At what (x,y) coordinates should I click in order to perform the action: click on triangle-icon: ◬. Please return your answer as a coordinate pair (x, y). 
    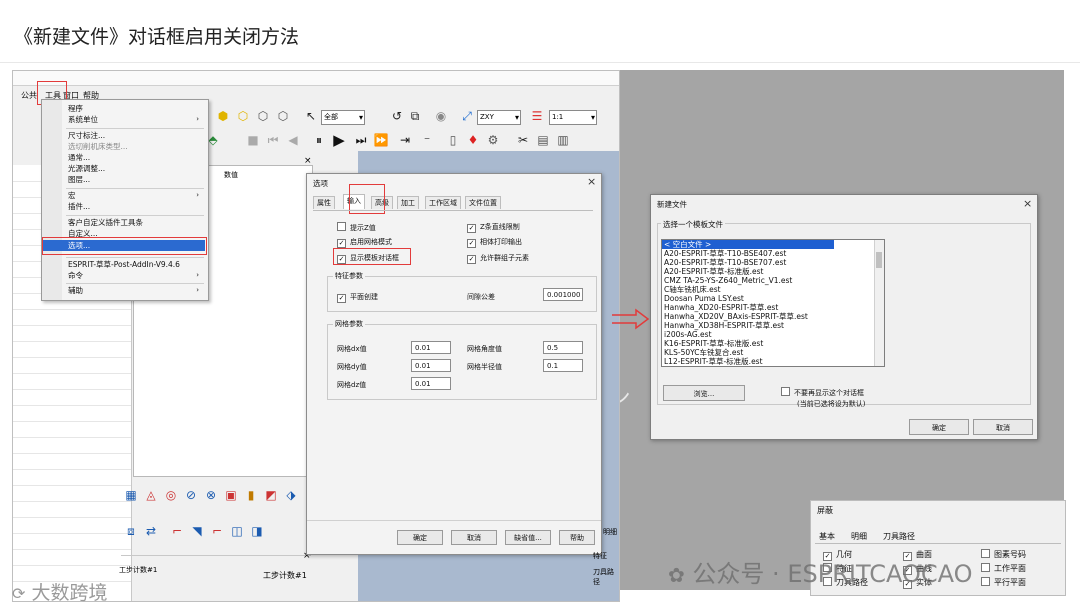
    Looking at the image, I should click on (151, 495).